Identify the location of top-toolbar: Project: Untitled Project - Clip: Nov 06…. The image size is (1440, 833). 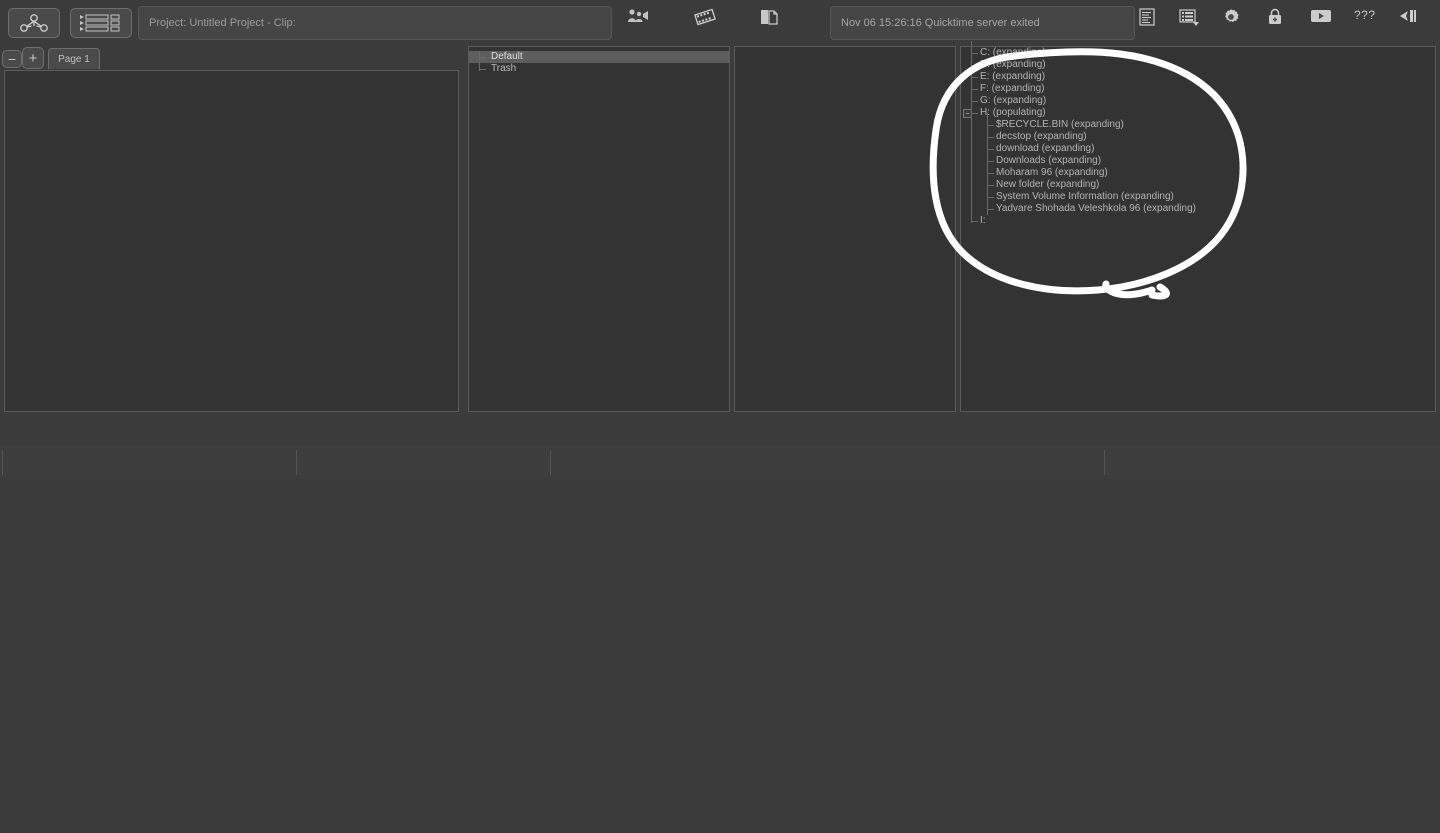
(720, 22).